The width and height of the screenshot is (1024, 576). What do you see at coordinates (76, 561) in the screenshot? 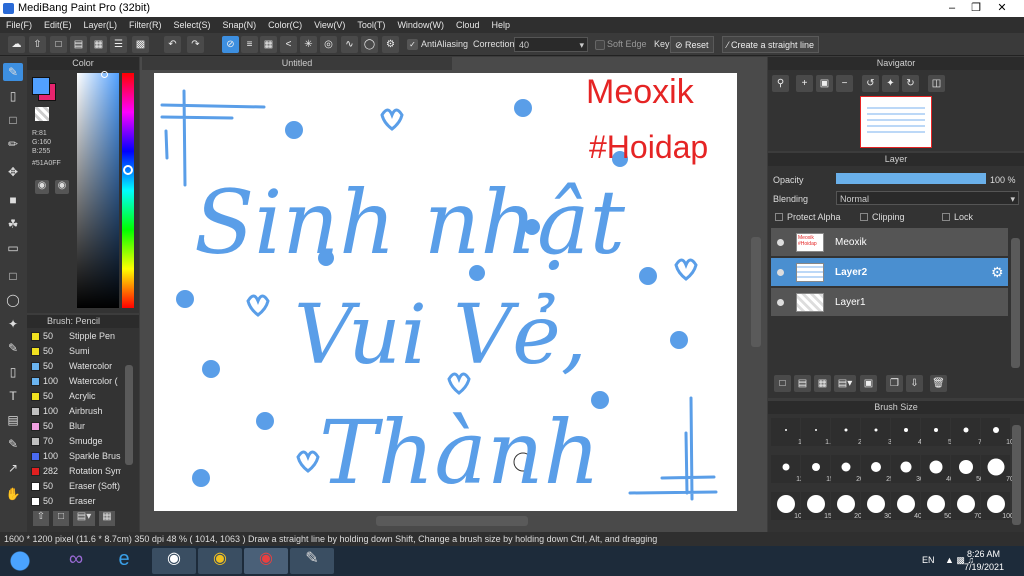
I see `visual-studio-icon: ∞` at bounding box center [76, 561].